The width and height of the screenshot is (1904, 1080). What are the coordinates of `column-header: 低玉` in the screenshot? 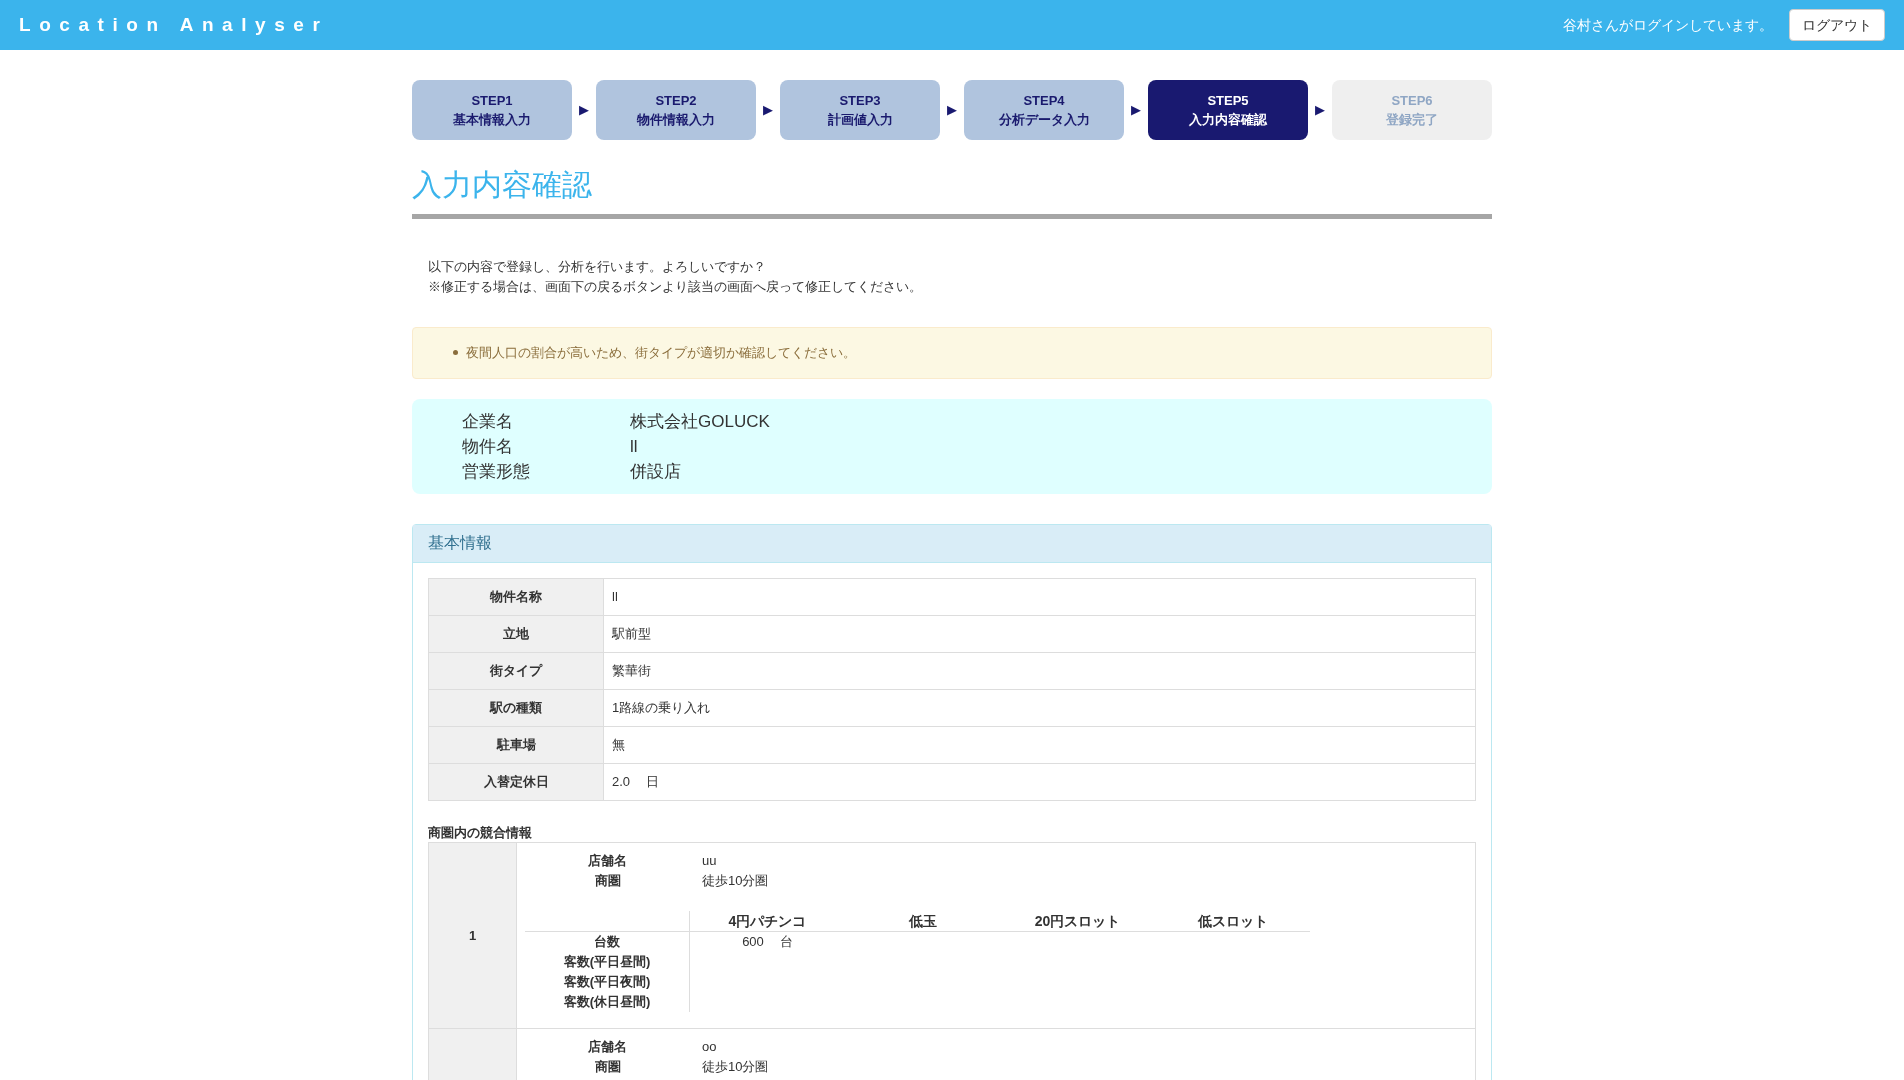 It's located at (922, 921).